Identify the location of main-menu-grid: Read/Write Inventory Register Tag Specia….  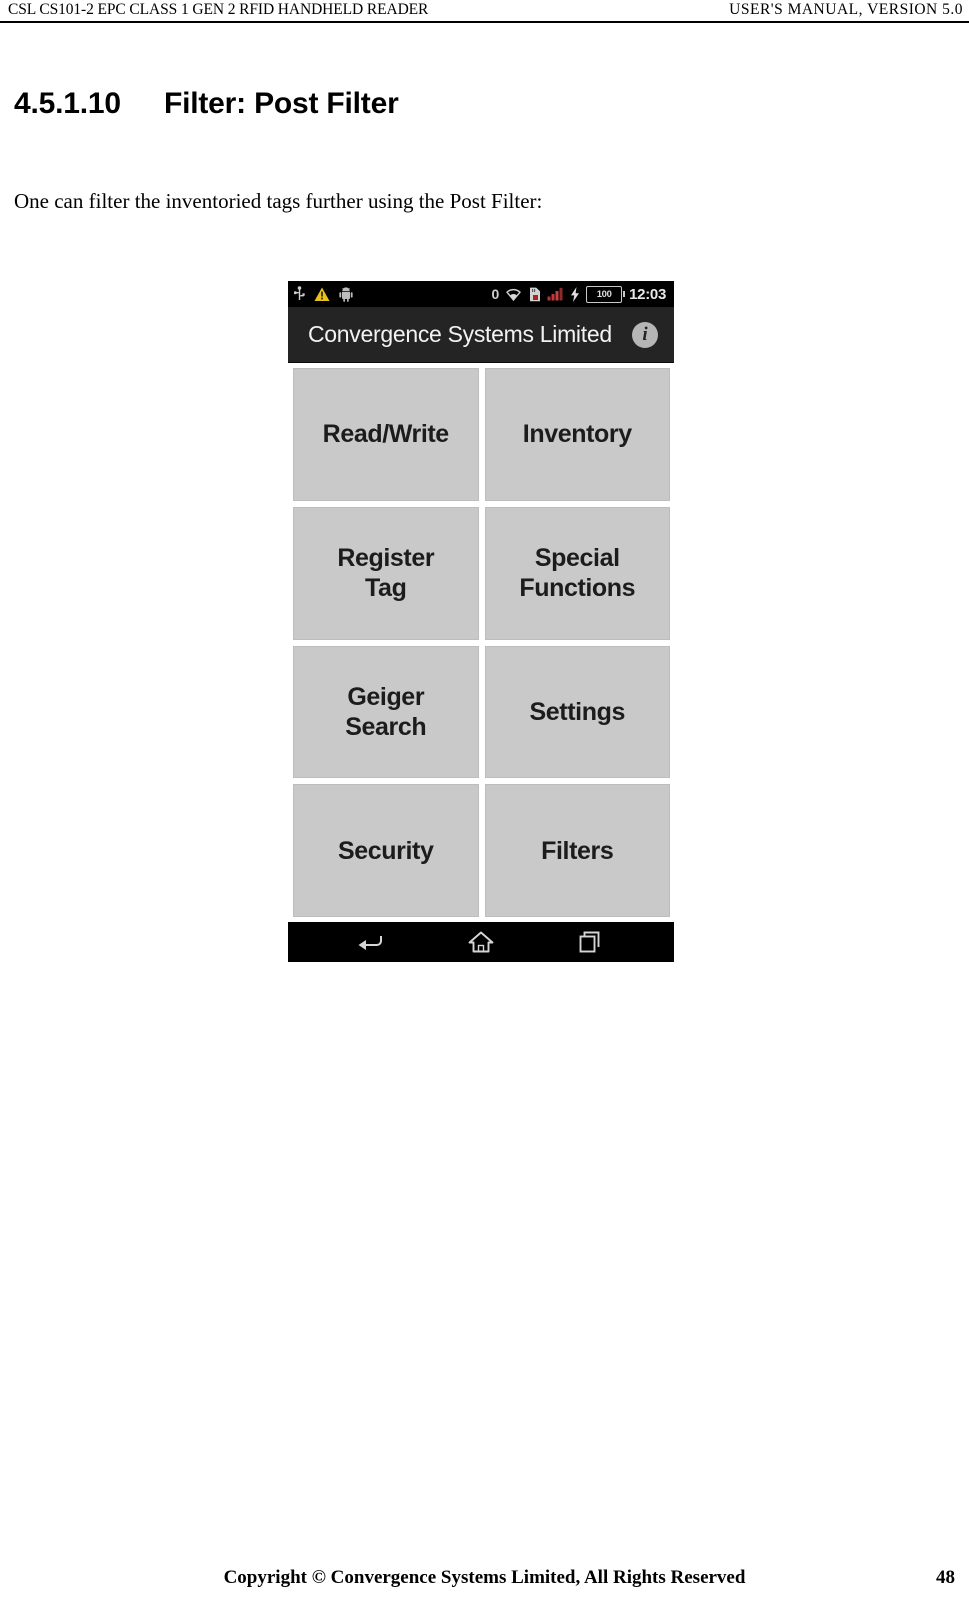
(481, 642).